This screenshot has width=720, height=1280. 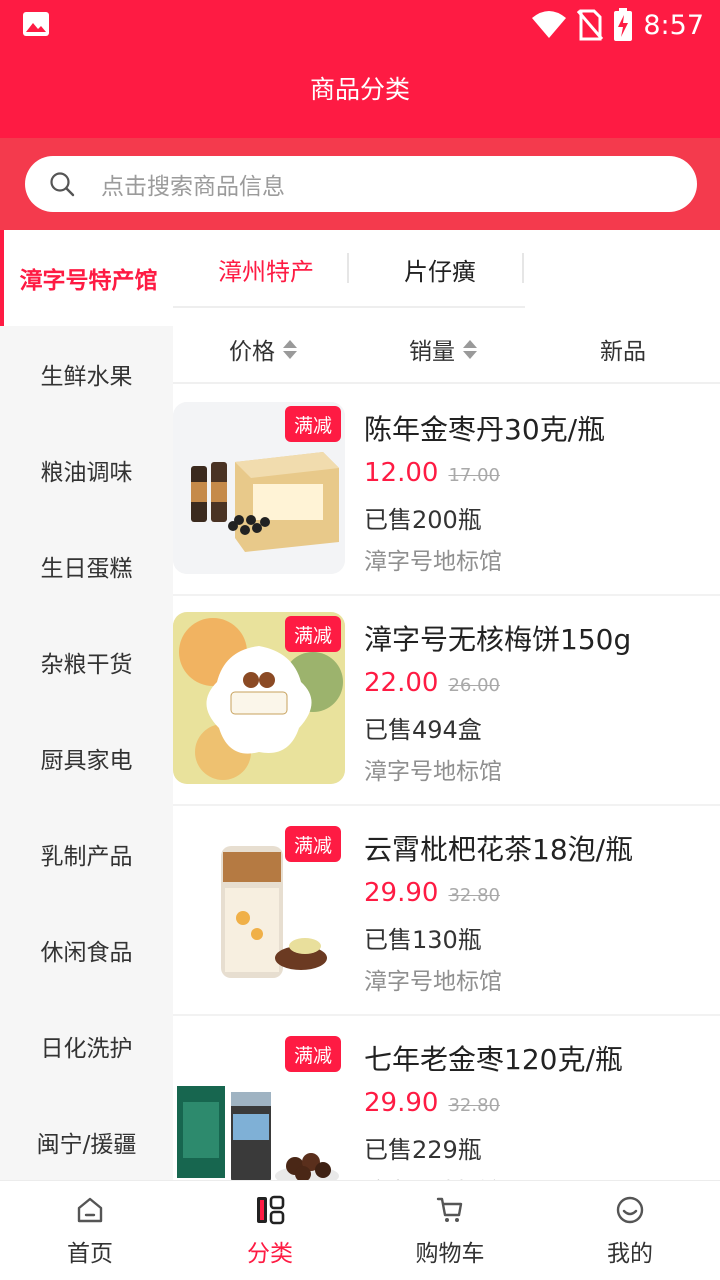 I want to click on product-card: 满减 云霄枇杷花茶18泡/瓶 29.90 32.80 已售130瓶 漳字号地标馆, so click(x=446, y=911).